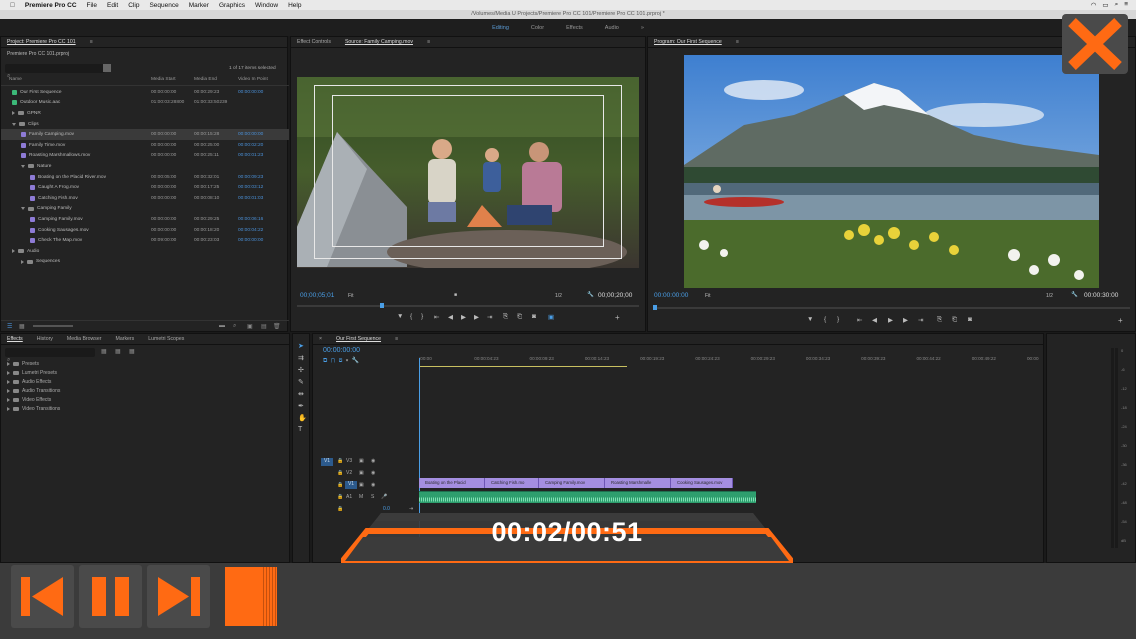  I want to click on tab-project: Project: Premiere Pro CC 101, so click(41, 42).